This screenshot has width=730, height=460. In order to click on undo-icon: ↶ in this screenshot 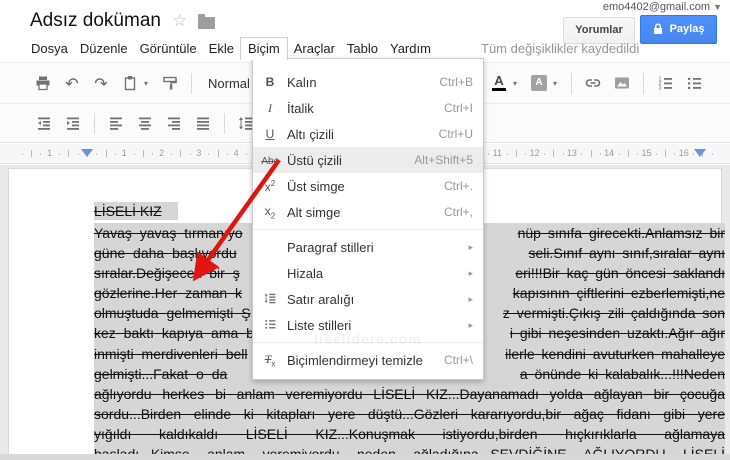, I will do `click(72, 83)`.